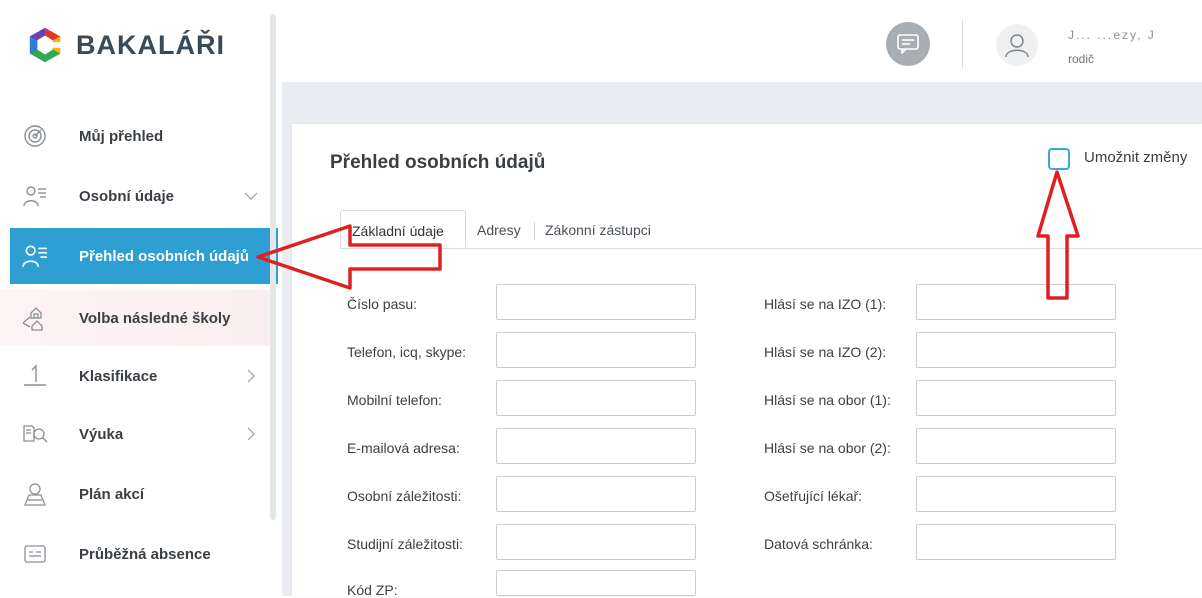 The height and width of the screenshot is (598, 1202). I want to click on sidebar-item-osobni-udaje: Osobní údaje, so click(135, 196).